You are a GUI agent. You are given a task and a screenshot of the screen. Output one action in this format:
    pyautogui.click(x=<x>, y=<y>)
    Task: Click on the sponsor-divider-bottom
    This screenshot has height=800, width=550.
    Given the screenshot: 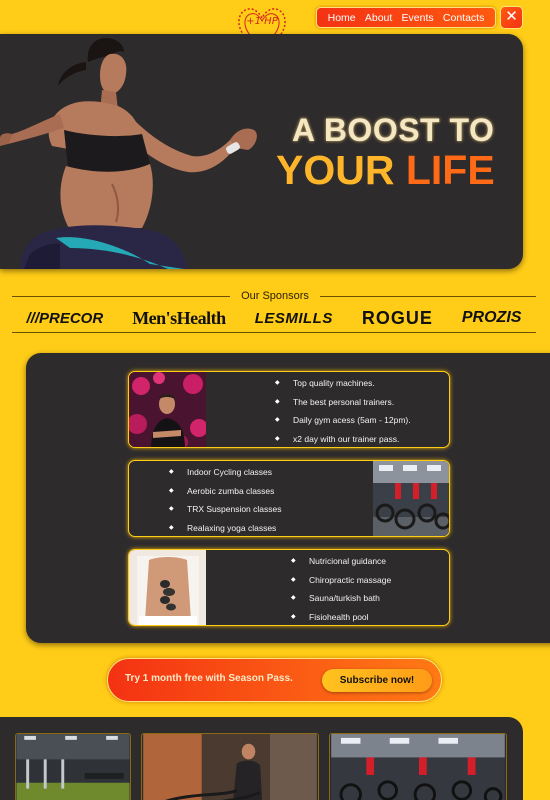 What is the action you would take?
    pyautogui.click(x=274, y=332)
    